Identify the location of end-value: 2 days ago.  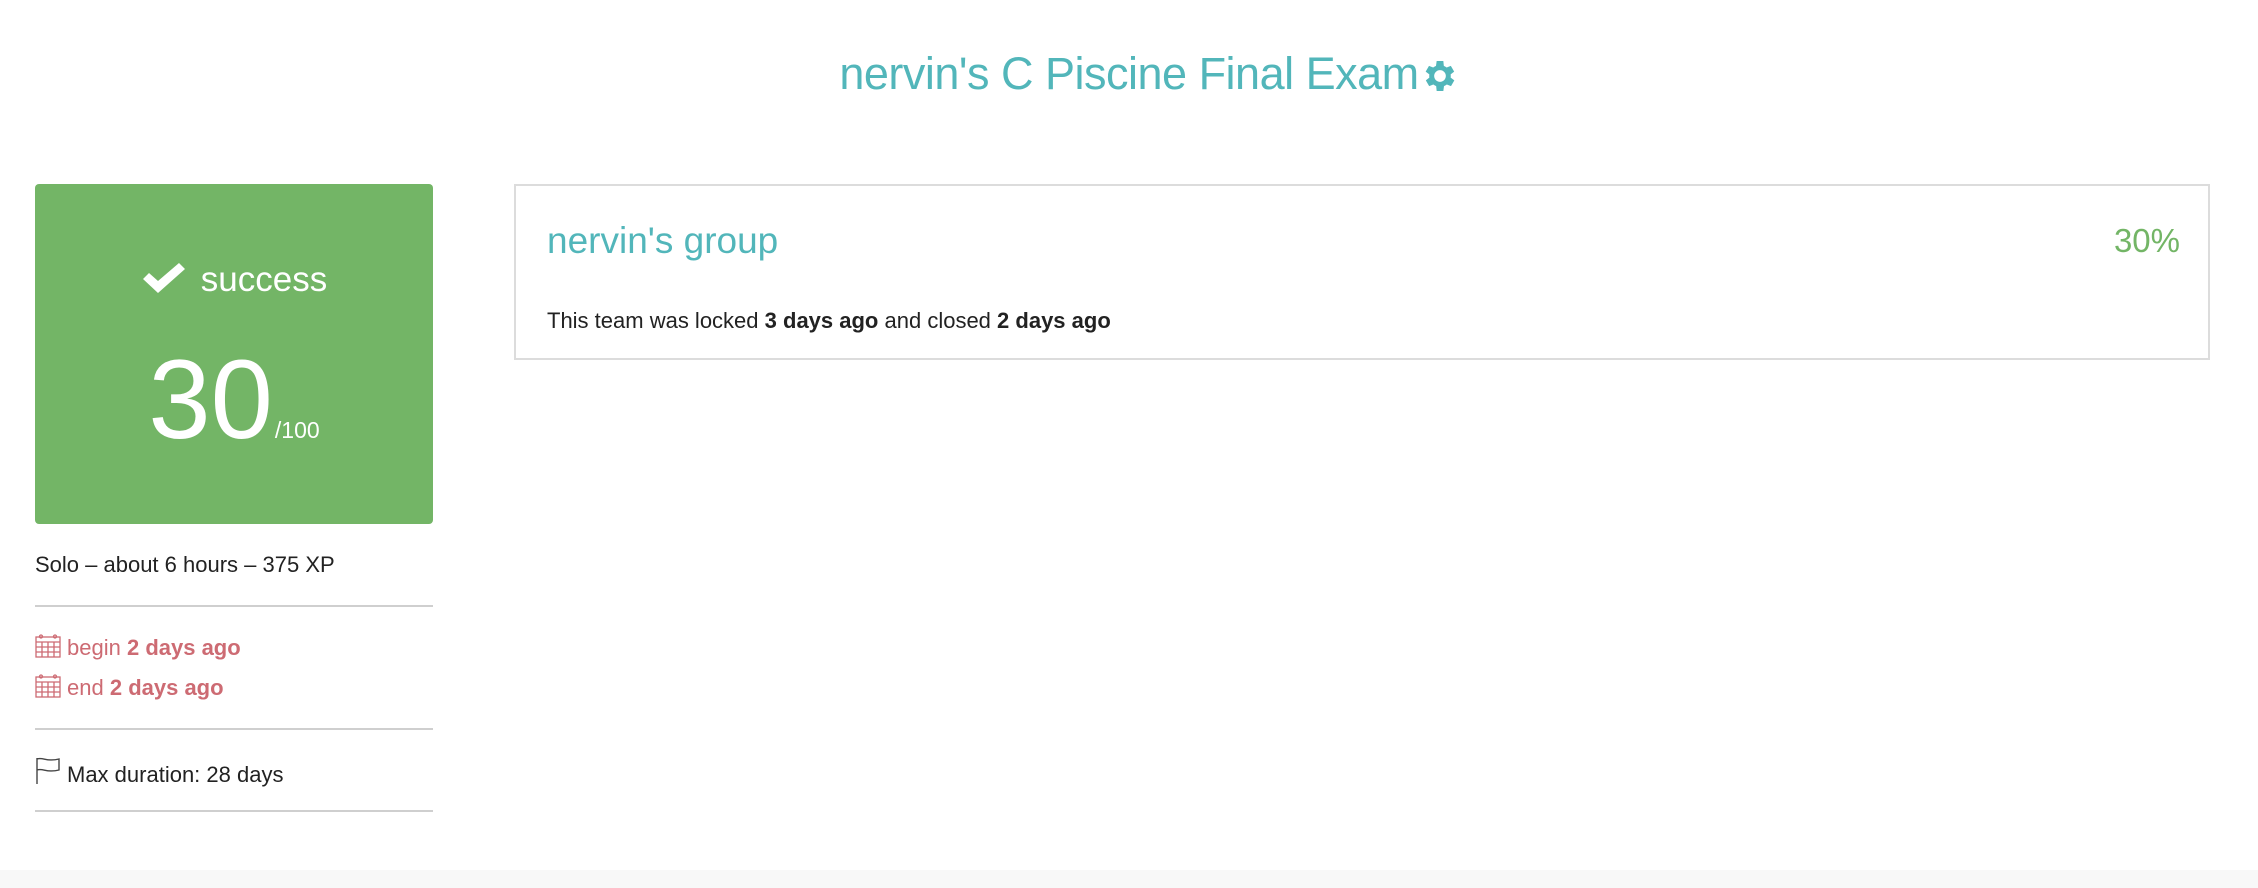
(166, 687).